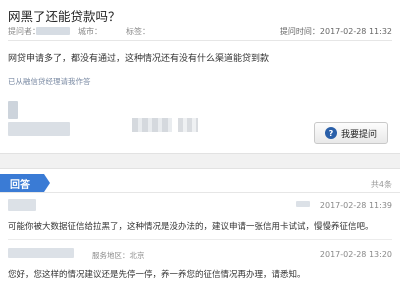  I want to click on share-icons-redacted, so click(152, 125).